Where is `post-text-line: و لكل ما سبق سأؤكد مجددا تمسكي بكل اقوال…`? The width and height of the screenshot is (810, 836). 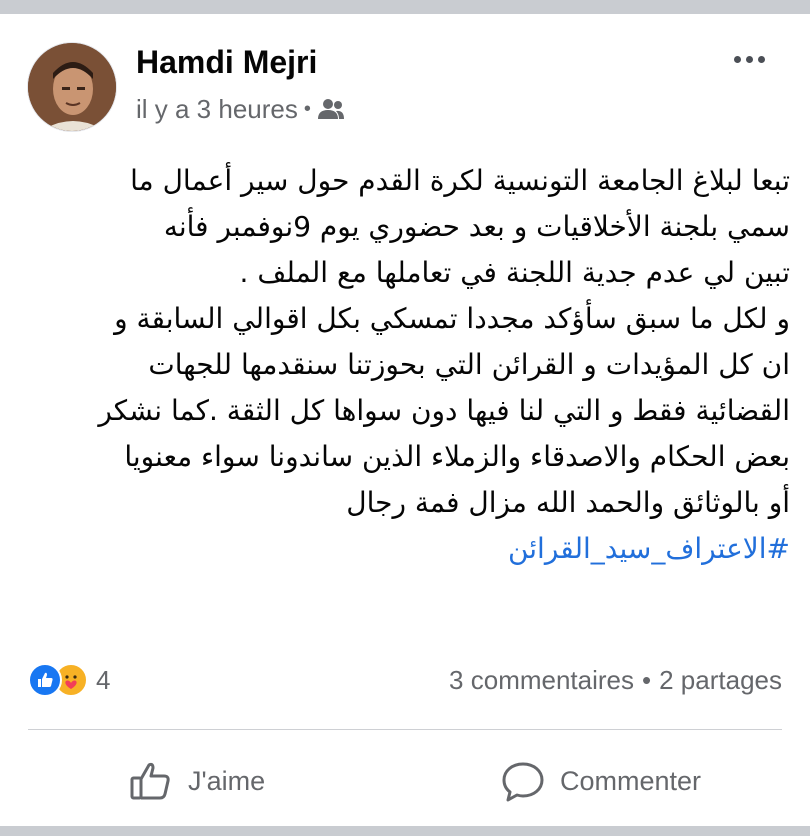 post-text-line: و لكل ما سبق سأؤكد مجددا تمسكي بكل اقوال… is located at coordinates (452, 318).